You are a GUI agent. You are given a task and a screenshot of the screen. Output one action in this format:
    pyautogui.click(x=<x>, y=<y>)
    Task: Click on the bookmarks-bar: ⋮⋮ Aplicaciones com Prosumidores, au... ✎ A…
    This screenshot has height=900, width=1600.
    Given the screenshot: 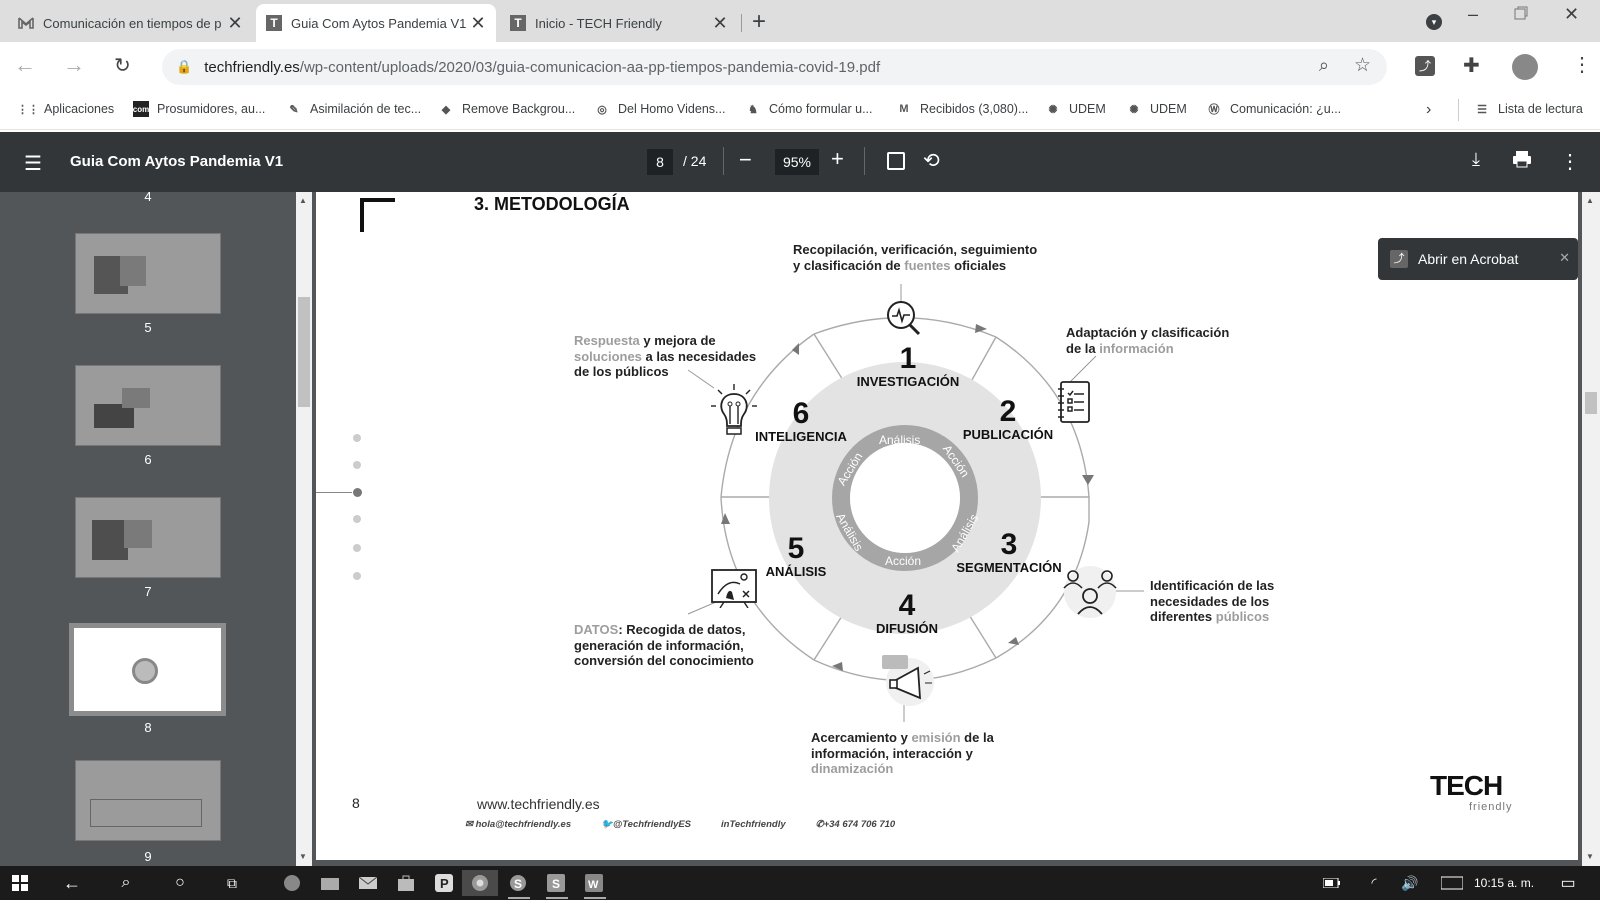 What is the action you would take?
    pyautogui.click(x=800, y=111)
    